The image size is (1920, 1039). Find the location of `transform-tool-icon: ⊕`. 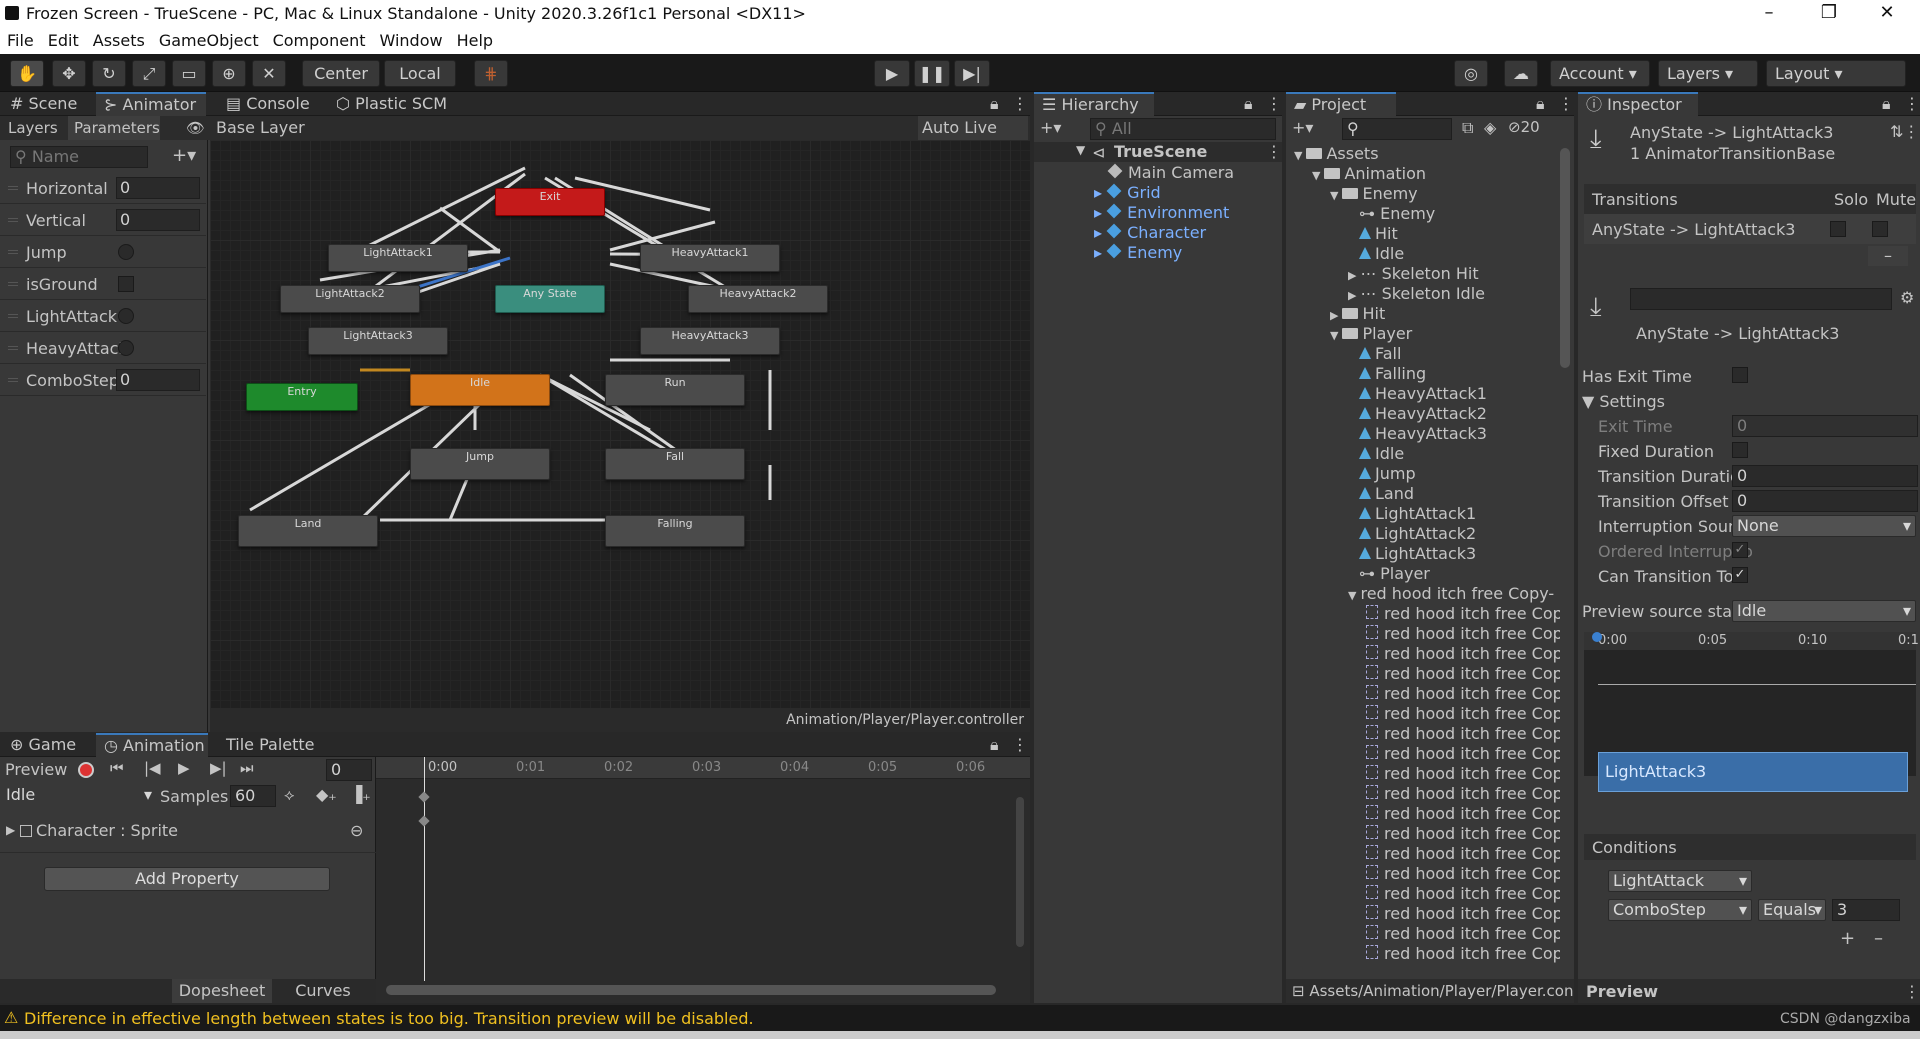

transform-tool-icon: ⊕ is located at coordinates (229, 73).